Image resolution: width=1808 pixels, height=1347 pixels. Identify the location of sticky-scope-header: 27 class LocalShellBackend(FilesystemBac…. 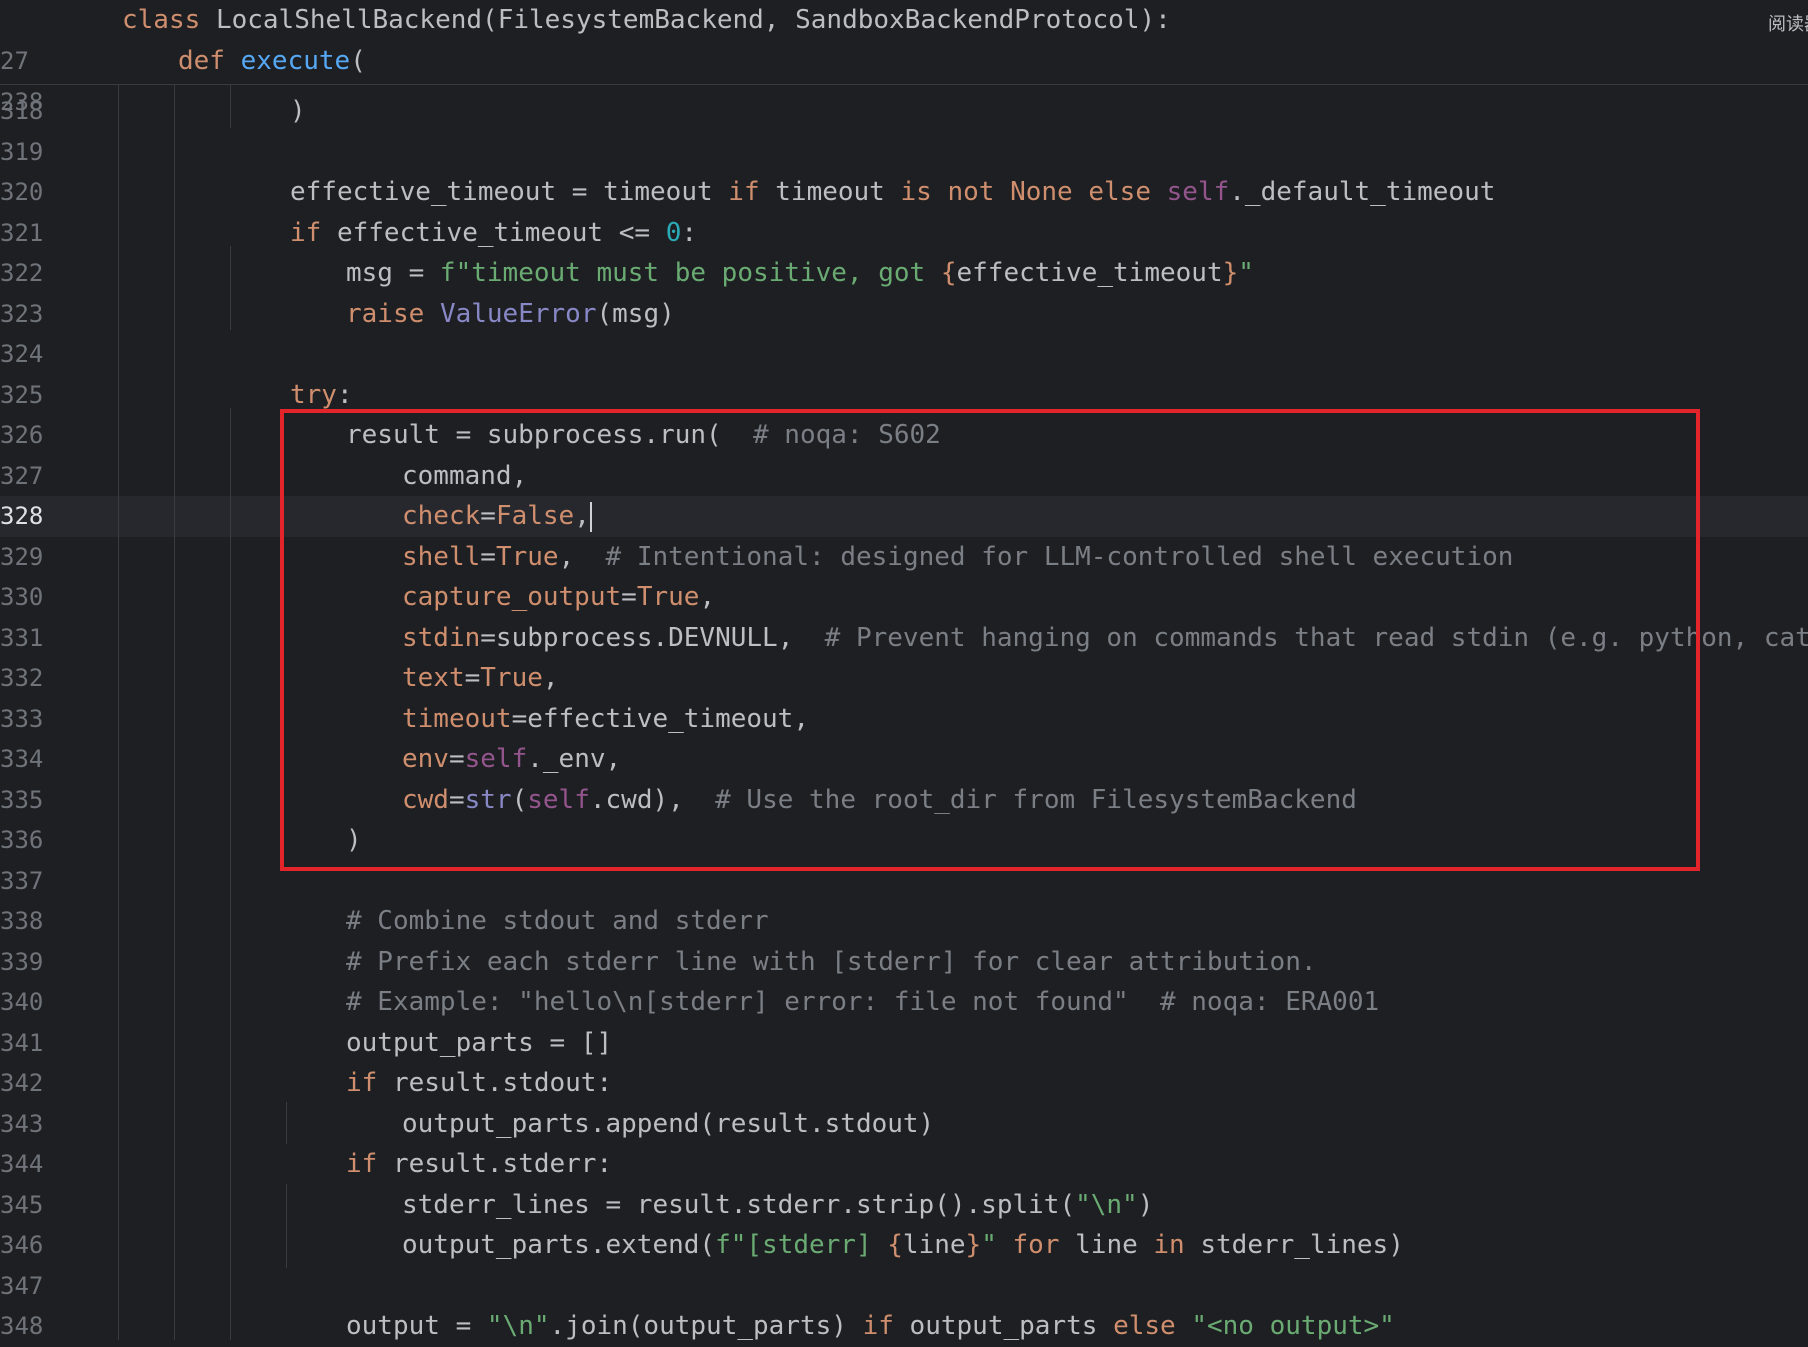
(904, 58).